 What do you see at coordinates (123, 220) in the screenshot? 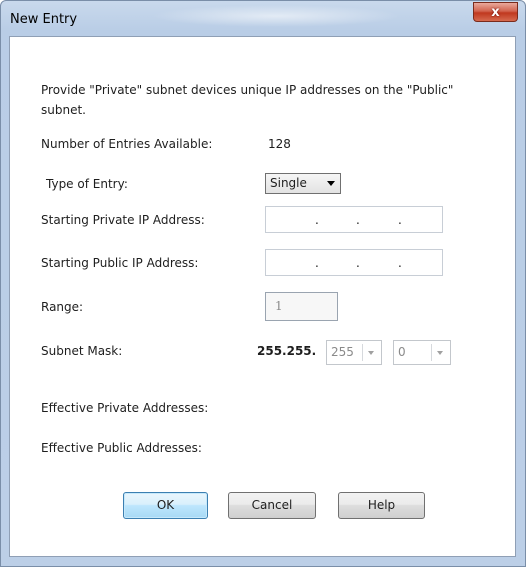
I see `private-ip-label: Starting Private IP Address:` at bounding box center [123, 220].